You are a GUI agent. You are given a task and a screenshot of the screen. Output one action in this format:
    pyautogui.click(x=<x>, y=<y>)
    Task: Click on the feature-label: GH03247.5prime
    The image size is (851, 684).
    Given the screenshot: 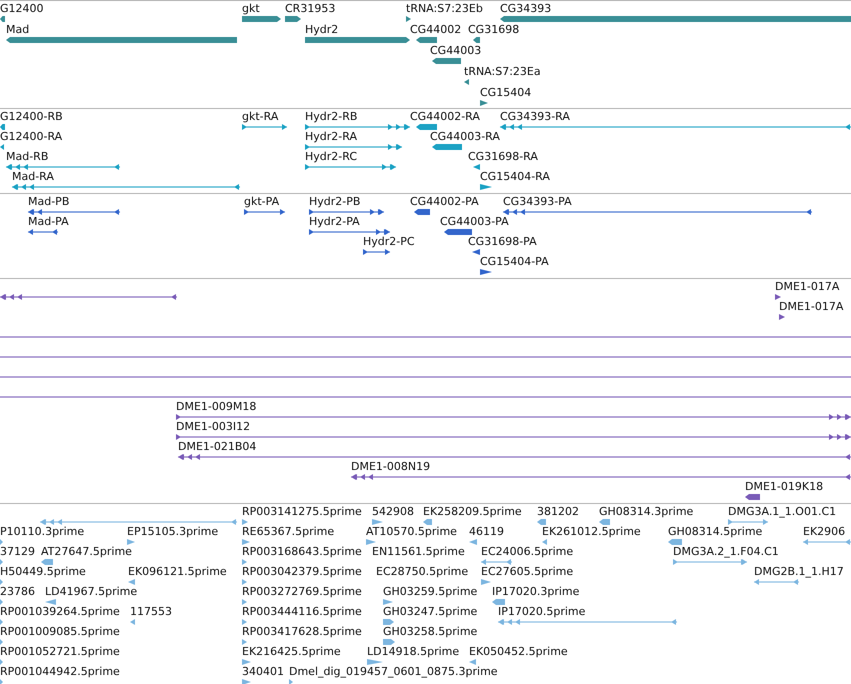 What is the action you would take?
    pyautogui.click(x=430, y=611)
    